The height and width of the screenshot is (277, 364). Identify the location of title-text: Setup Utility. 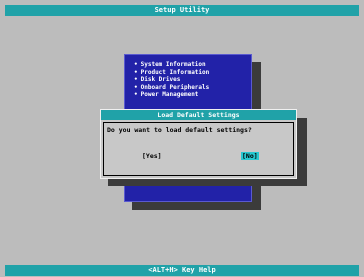
(182, 10).